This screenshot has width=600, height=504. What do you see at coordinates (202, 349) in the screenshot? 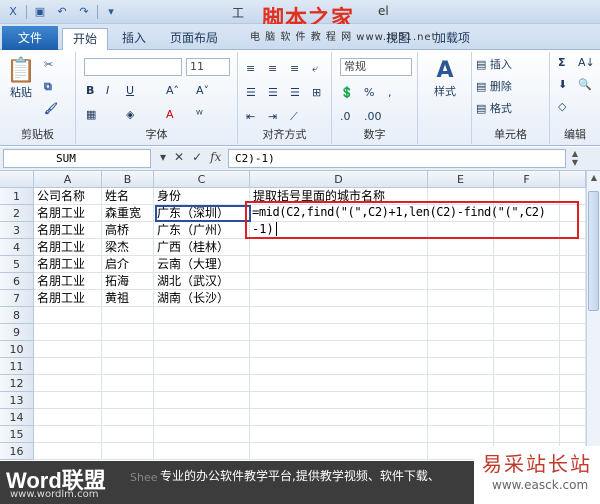
I see `cell-c10` at bounding box center [202, 349].